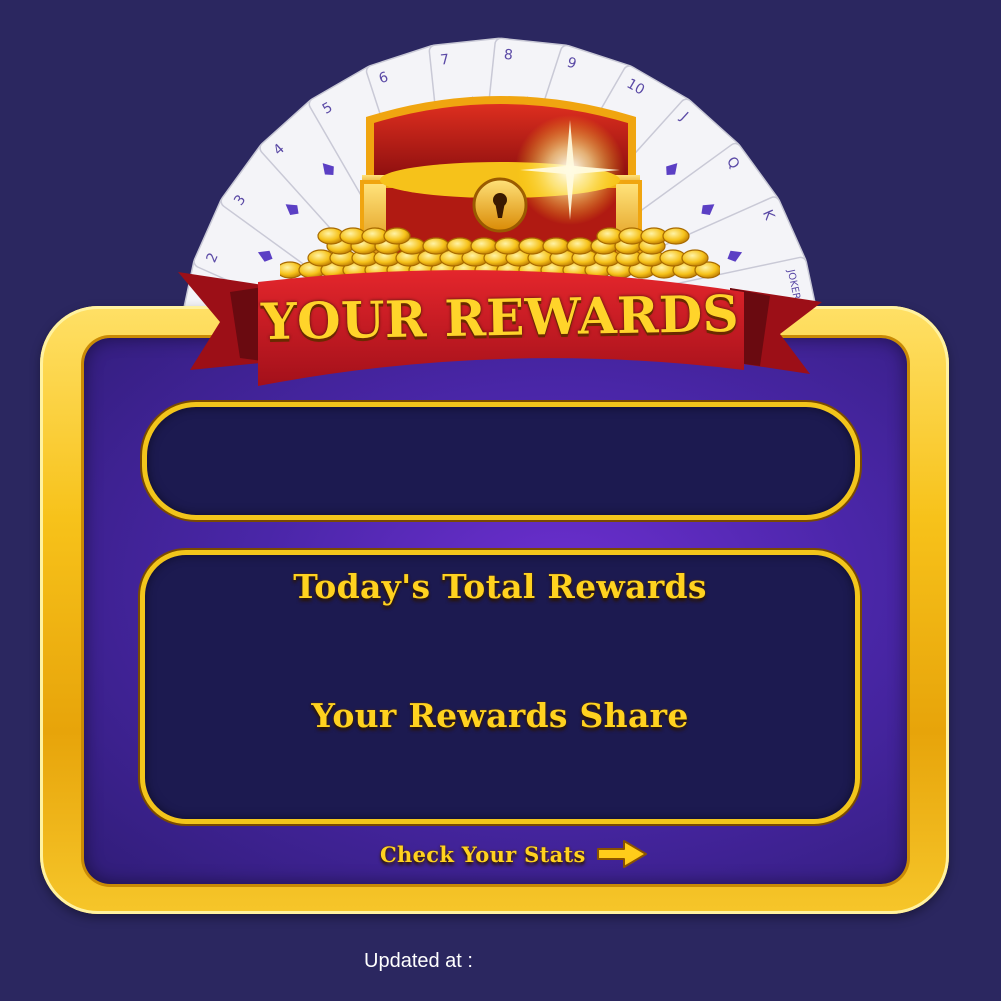 This screenshot has height=1001, width=1001. What do you see at coordinates (500, 187) in the screenshot?
I see `treasure-chest-icon` at bounding box center [500, 187].